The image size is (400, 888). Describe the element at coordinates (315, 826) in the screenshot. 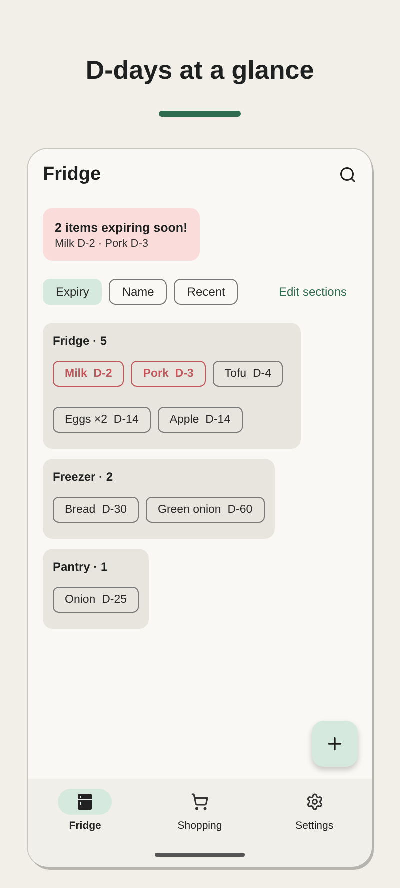

I see `nav-label: Settings` at that location.